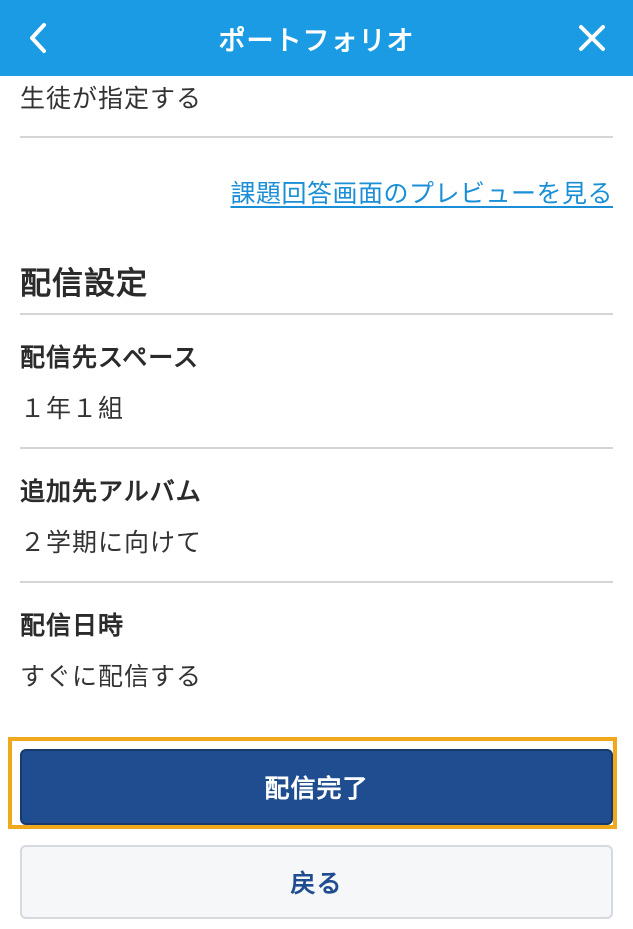  What do you see at coordinates (84, 284) in the screenshot?
I see `delivery-settings-heading: 配信設定` at bounding box center [84, 284].